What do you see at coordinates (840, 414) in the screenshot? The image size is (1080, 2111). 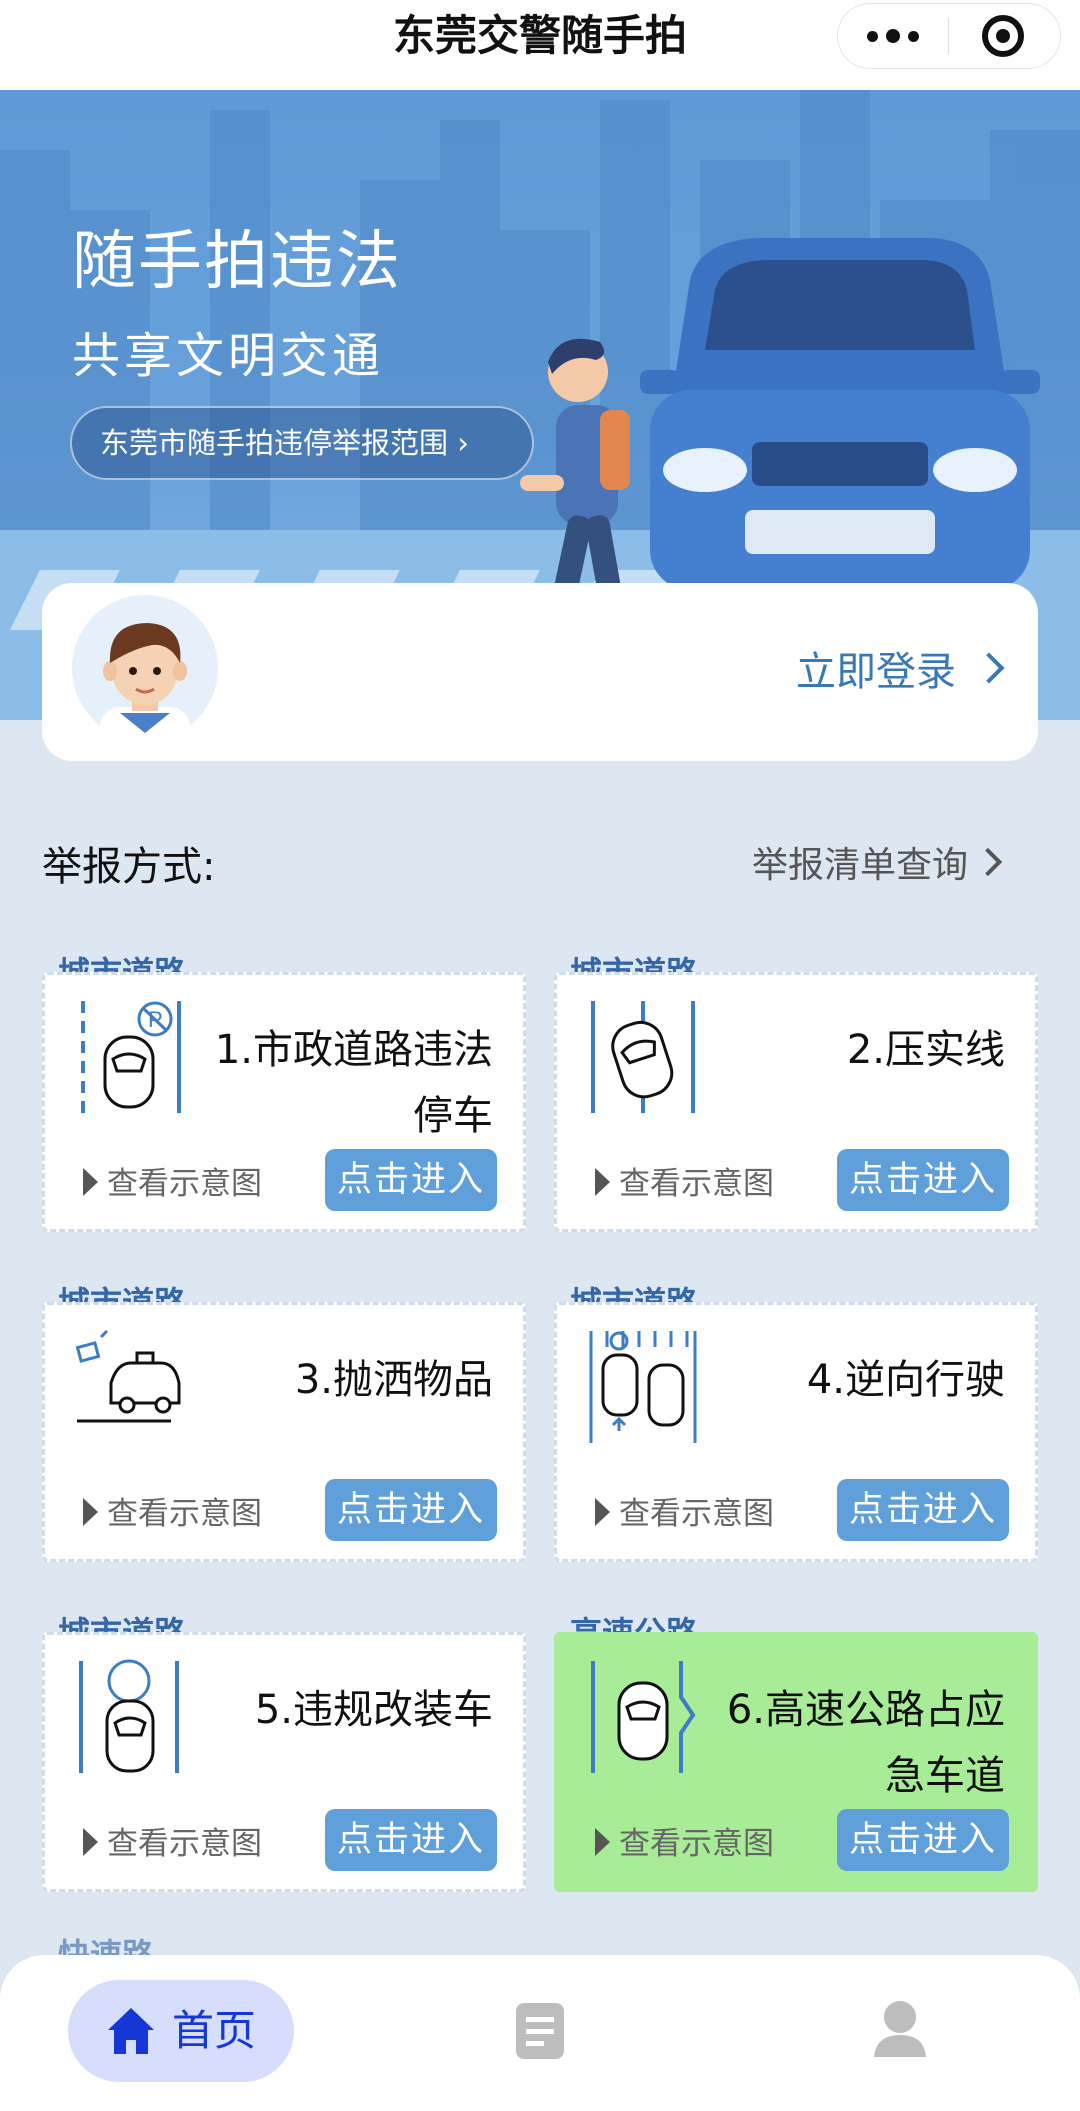 I see `blue-car` at bounding box center [840, 414].